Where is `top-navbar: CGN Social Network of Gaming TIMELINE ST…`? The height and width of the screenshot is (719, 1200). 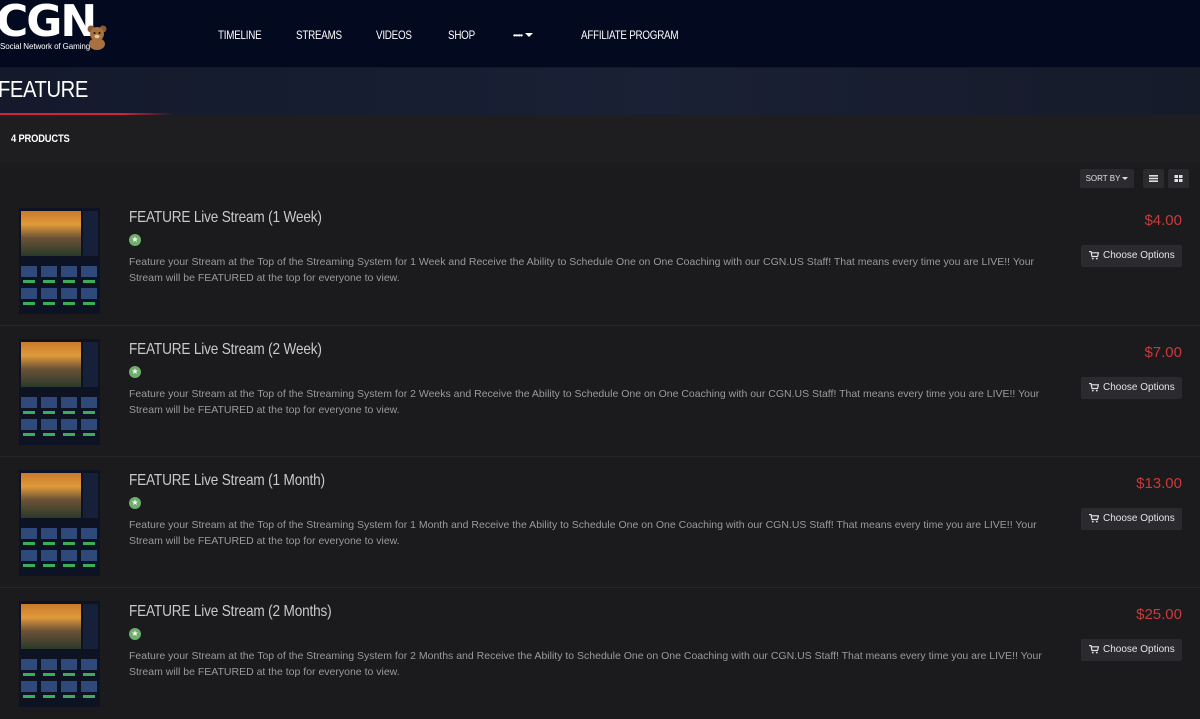 top-navbar: CGN Social Network of Gaming TIMELINE ST… is located at coordinates (600, 34).